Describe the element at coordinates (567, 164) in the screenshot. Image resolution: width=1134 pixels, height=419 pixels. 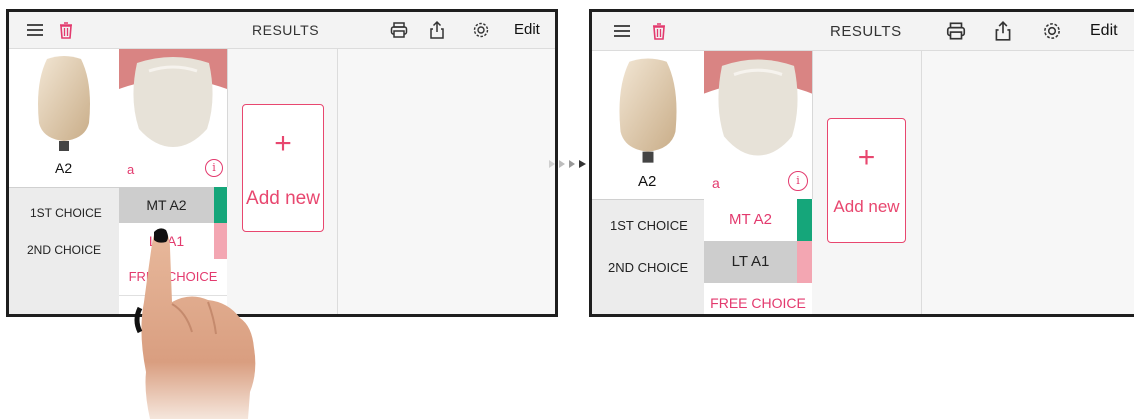
I see `transition-arrows-icon` at that location.